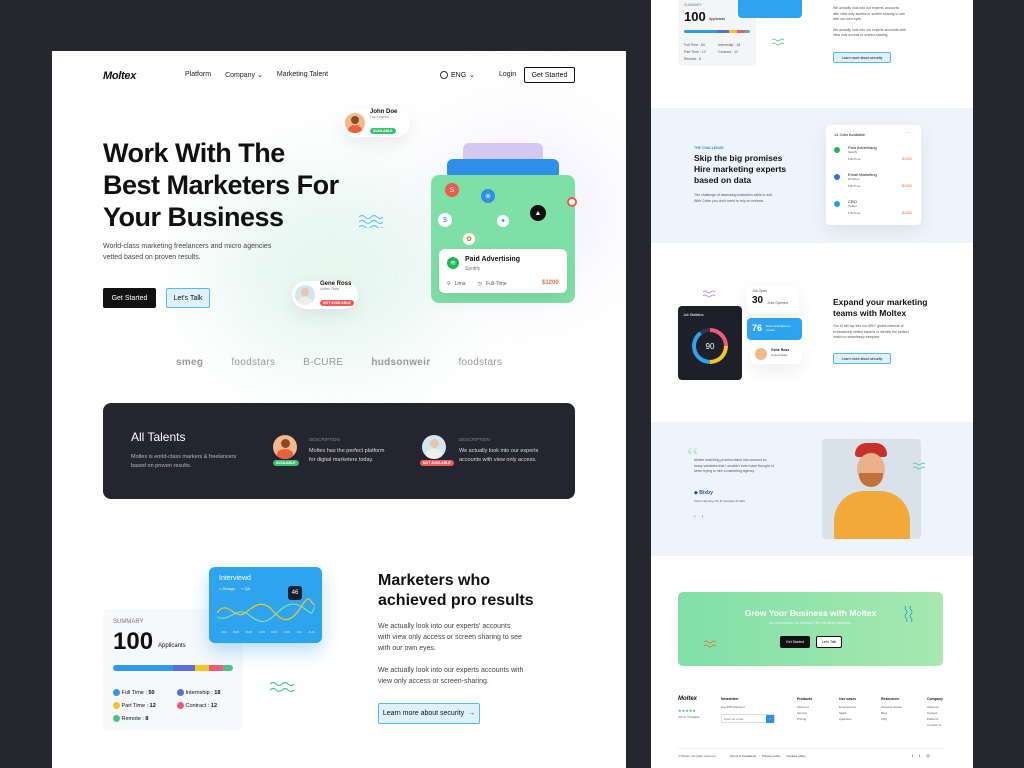  I want to click on tick-label: APR, so click(261, 632).